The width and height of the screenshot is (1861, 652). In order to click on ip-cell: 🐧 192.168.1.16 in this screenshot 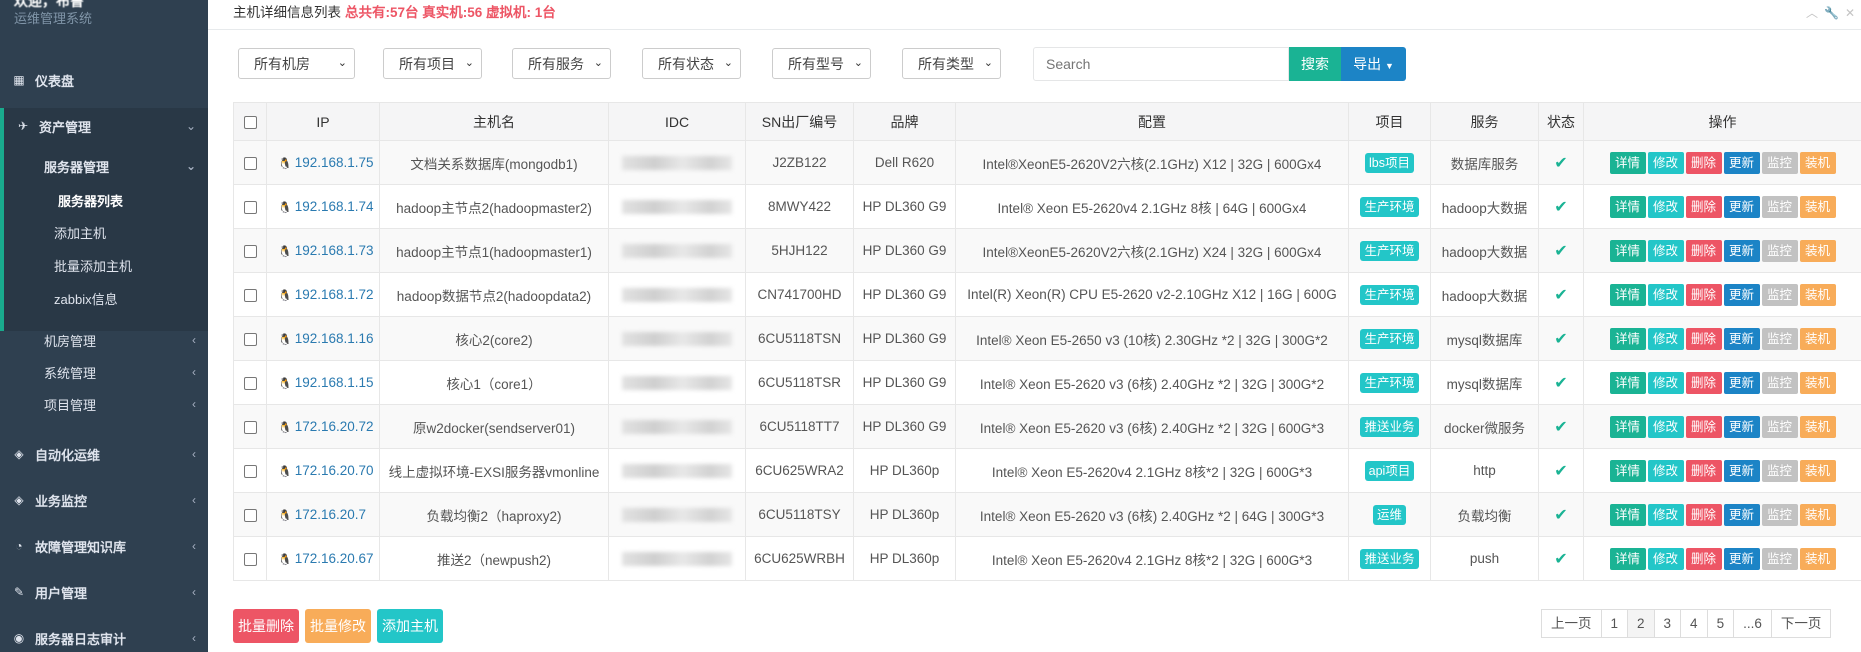, I will do `click(323, 338)`.